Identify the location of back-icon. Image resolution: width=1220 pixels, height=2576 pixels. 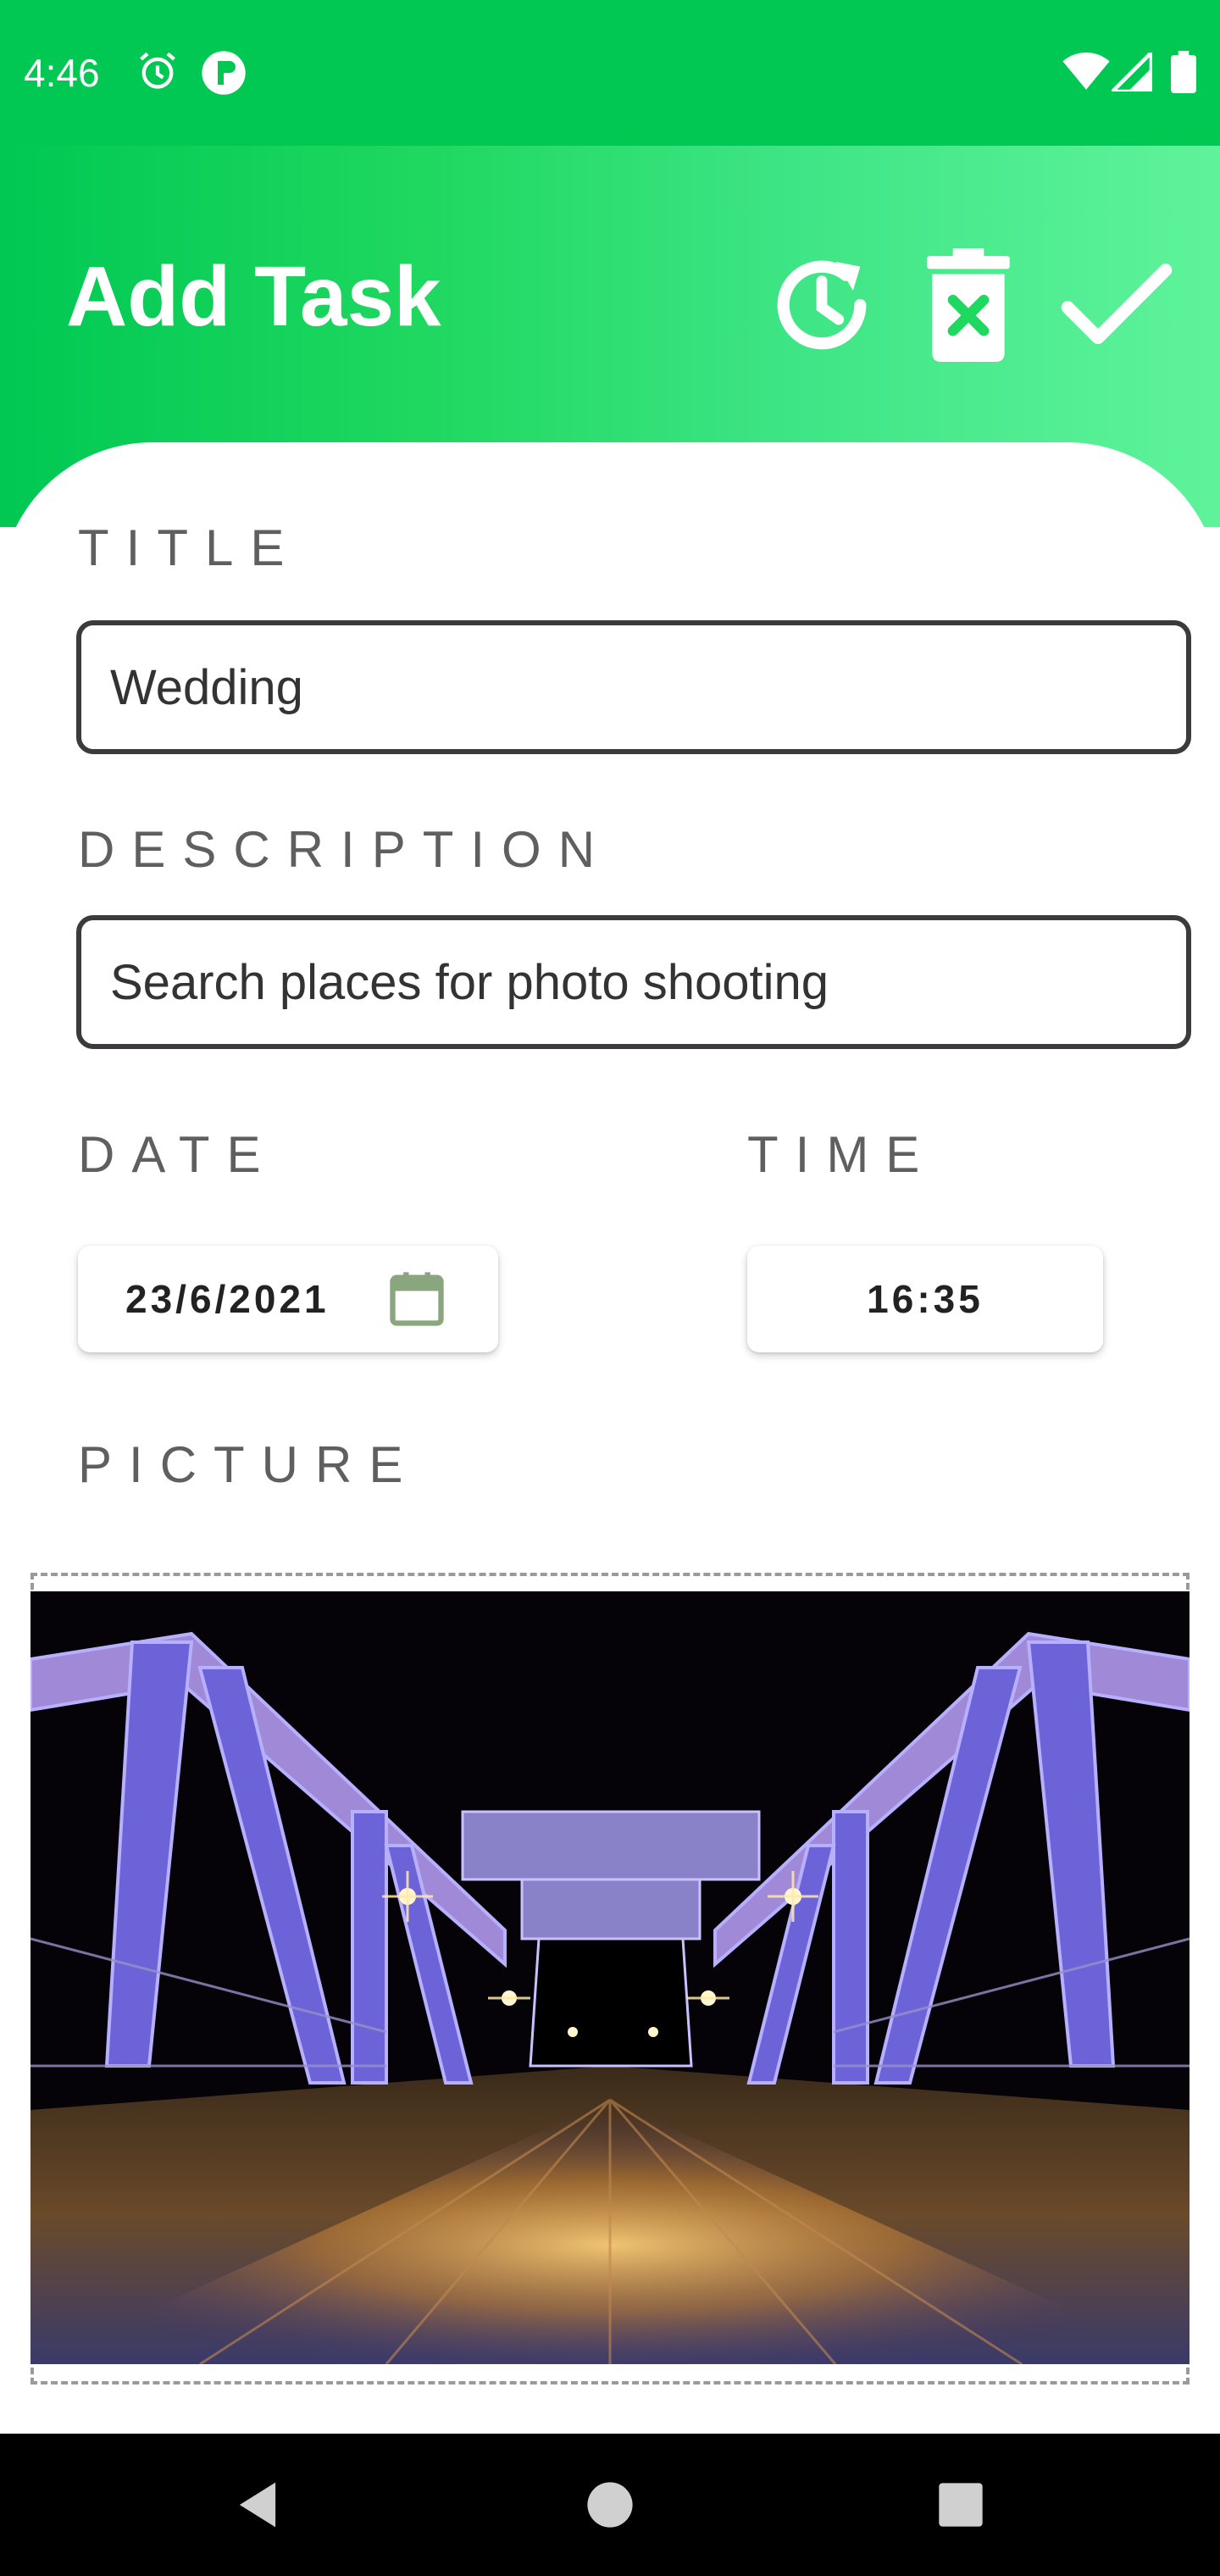
(257, 2507).